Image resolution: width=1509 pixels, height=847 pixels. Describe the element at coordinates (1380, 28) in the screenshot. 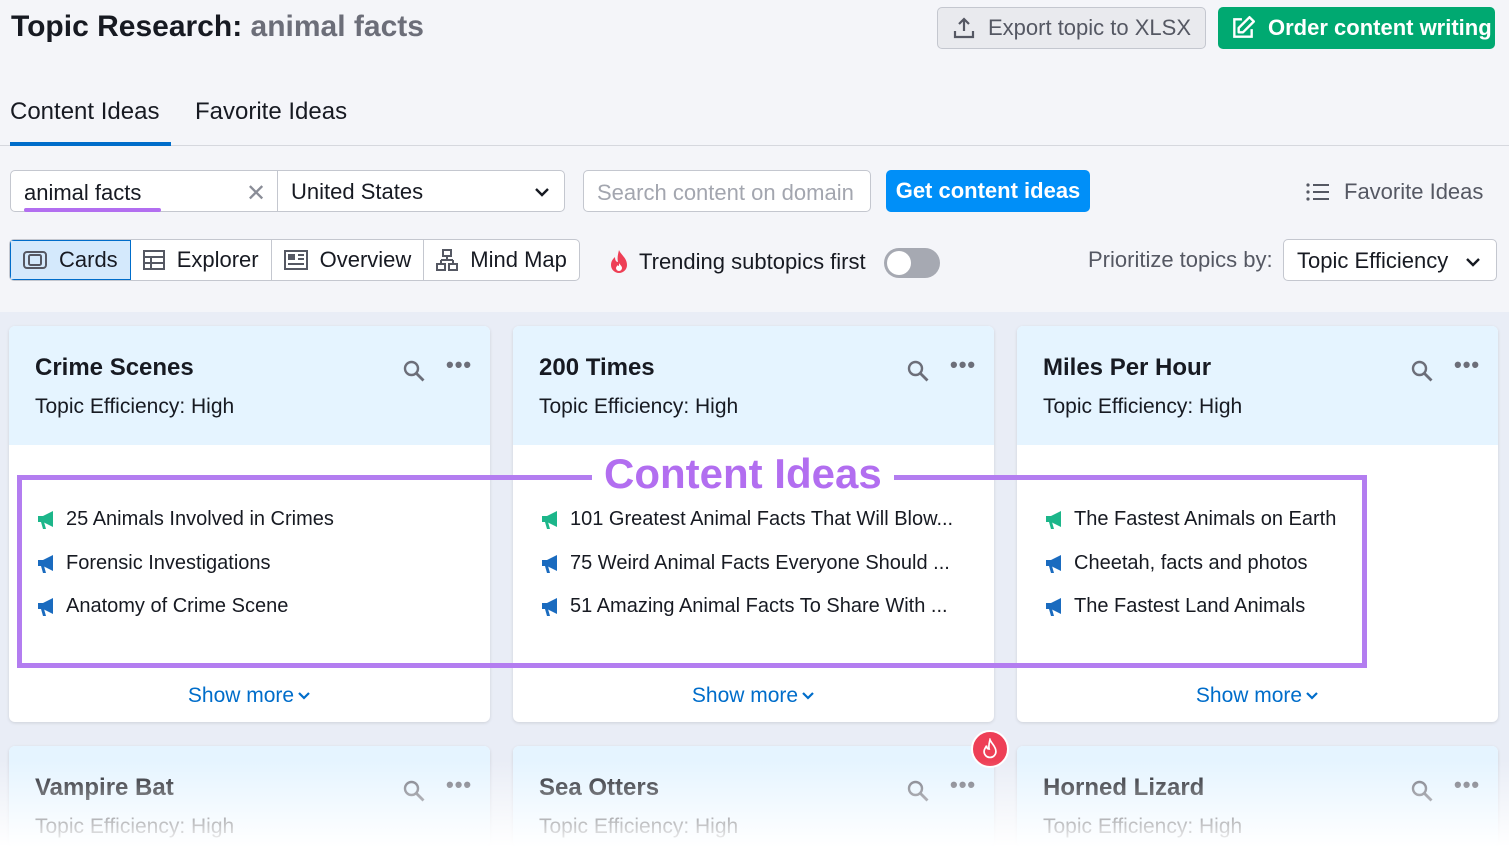

I see `order-label: Order content writing` at that location.